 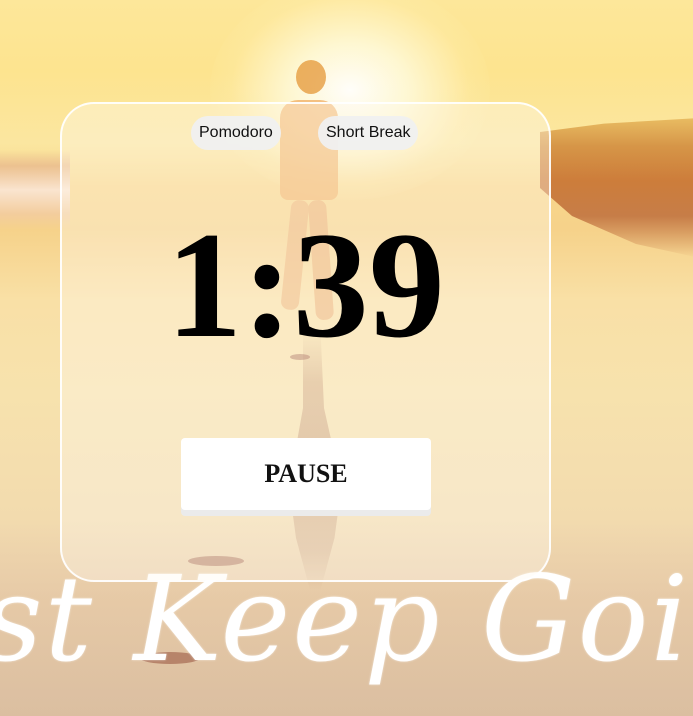 I want to click on pause-button: PAUSE, so click(x=306, y=474).